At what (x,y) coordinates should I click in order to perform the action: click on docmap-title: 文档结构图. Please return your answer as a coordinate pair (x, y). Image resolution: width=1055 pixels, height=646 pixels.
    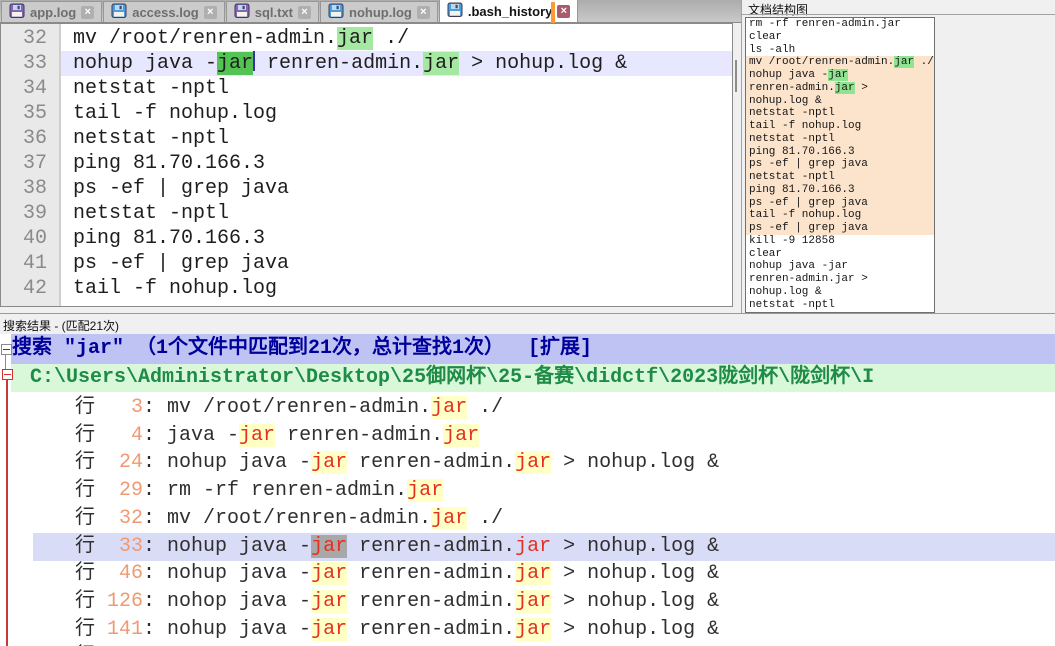
    Looking at the image, I should click on (778, 10).